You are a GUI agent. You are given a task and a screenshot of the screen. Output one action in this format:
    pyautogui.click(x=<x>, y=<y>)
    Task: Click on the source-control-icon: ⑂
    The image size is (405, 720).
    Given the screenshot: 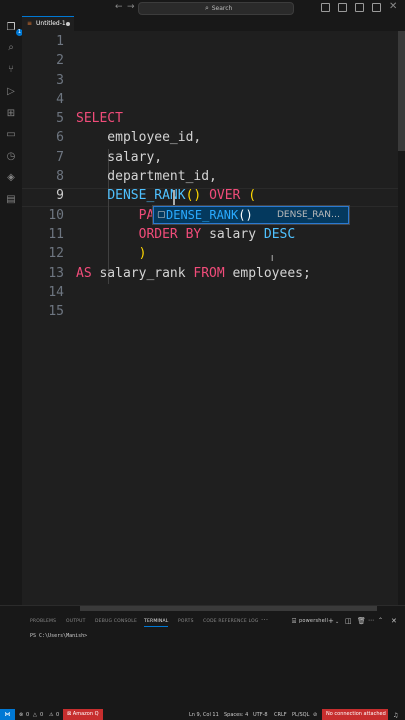 What is the action you would take?
    pyautogui.click(x=11, y=69)
    